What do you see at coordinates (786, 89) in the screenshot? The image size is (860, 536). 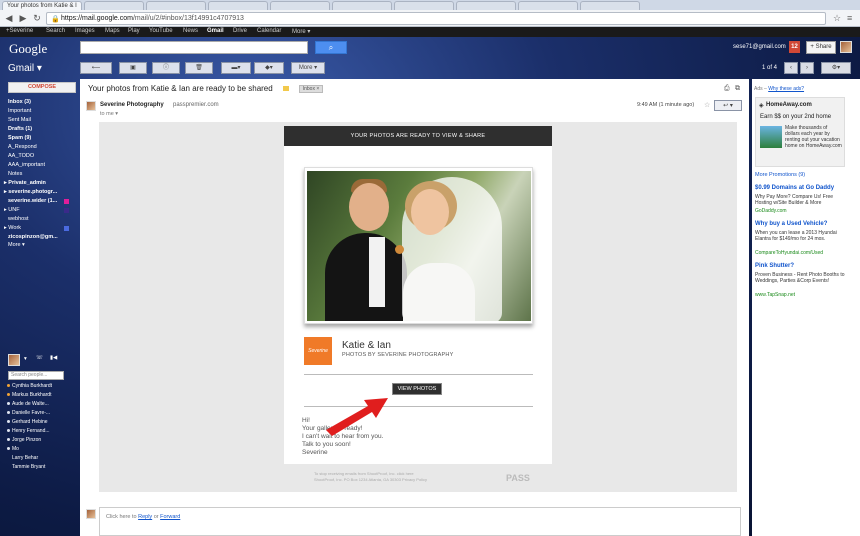 I see `why-these-ads-link: Why these ads?` at bounding box center [786, 89].